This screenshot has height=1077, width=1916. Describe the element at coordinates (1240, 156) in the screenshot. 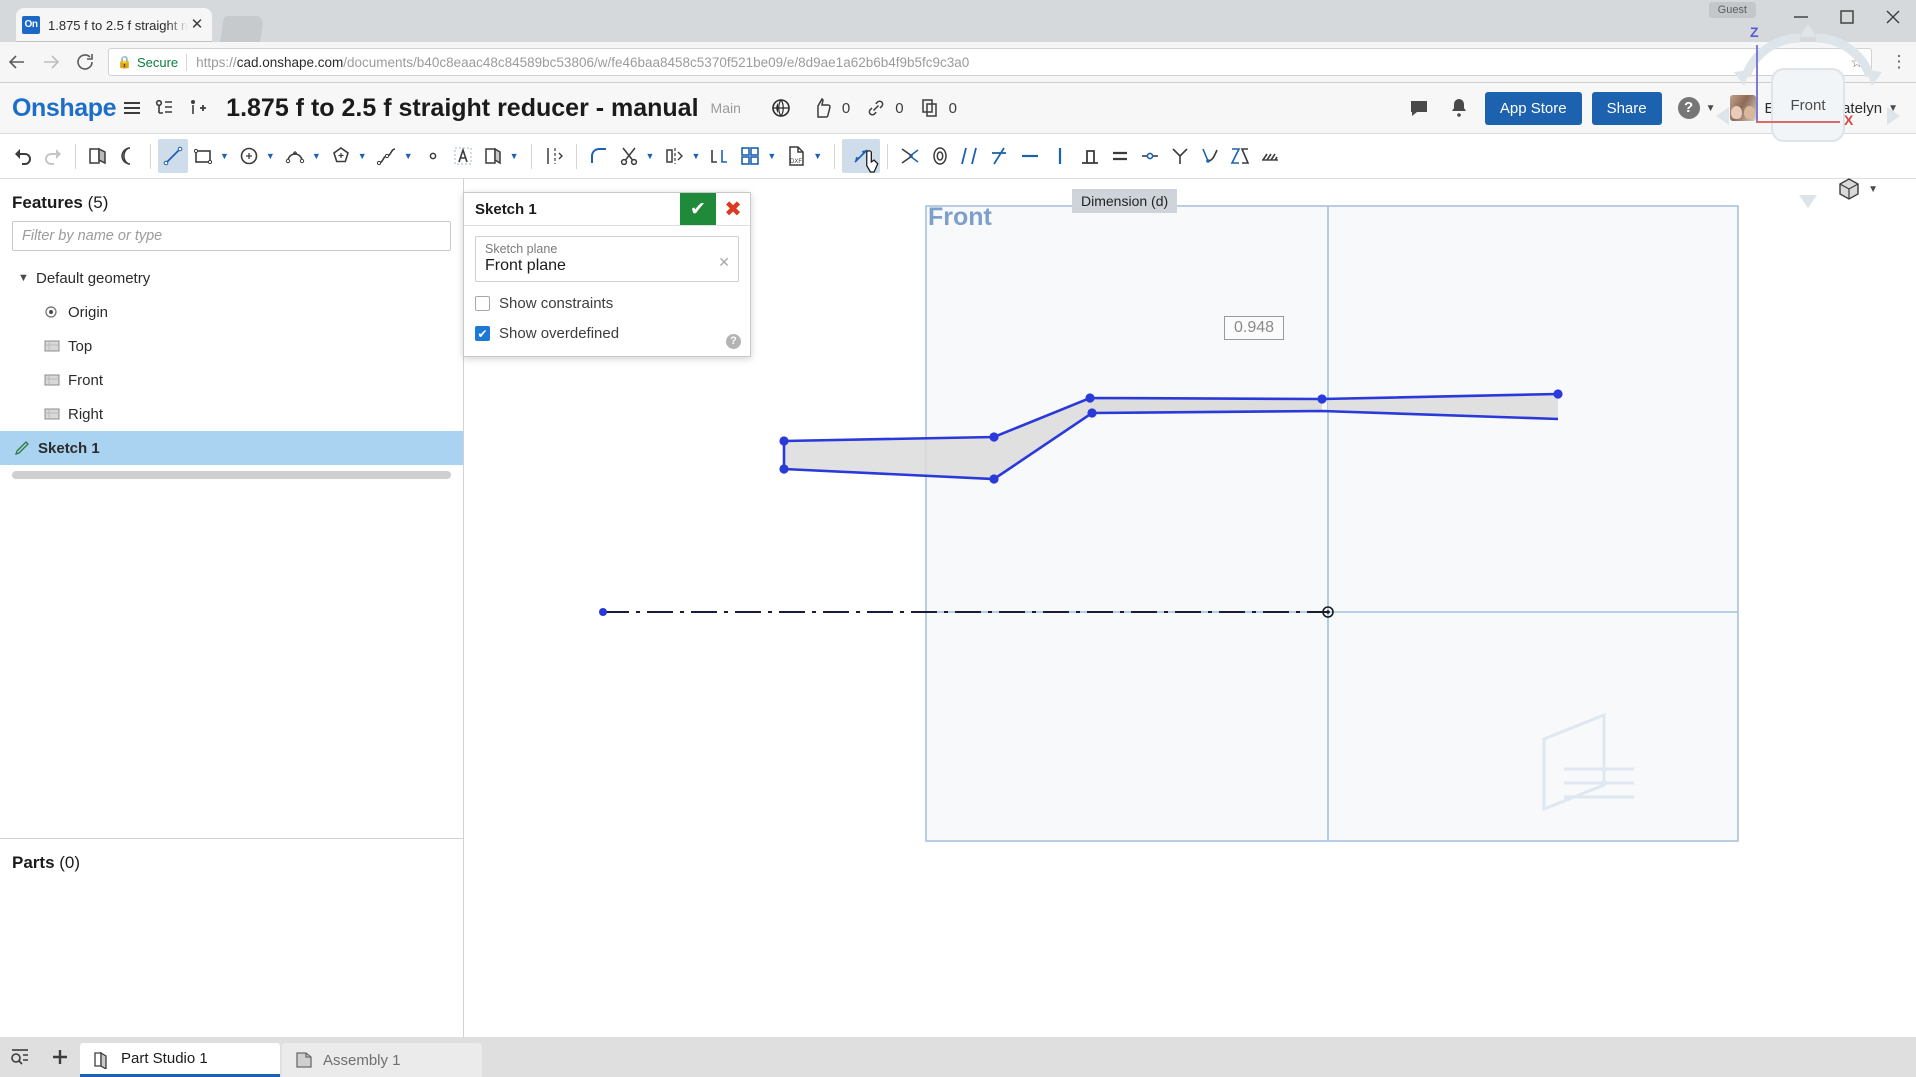

I see `construction-geometry-icon` at that location.